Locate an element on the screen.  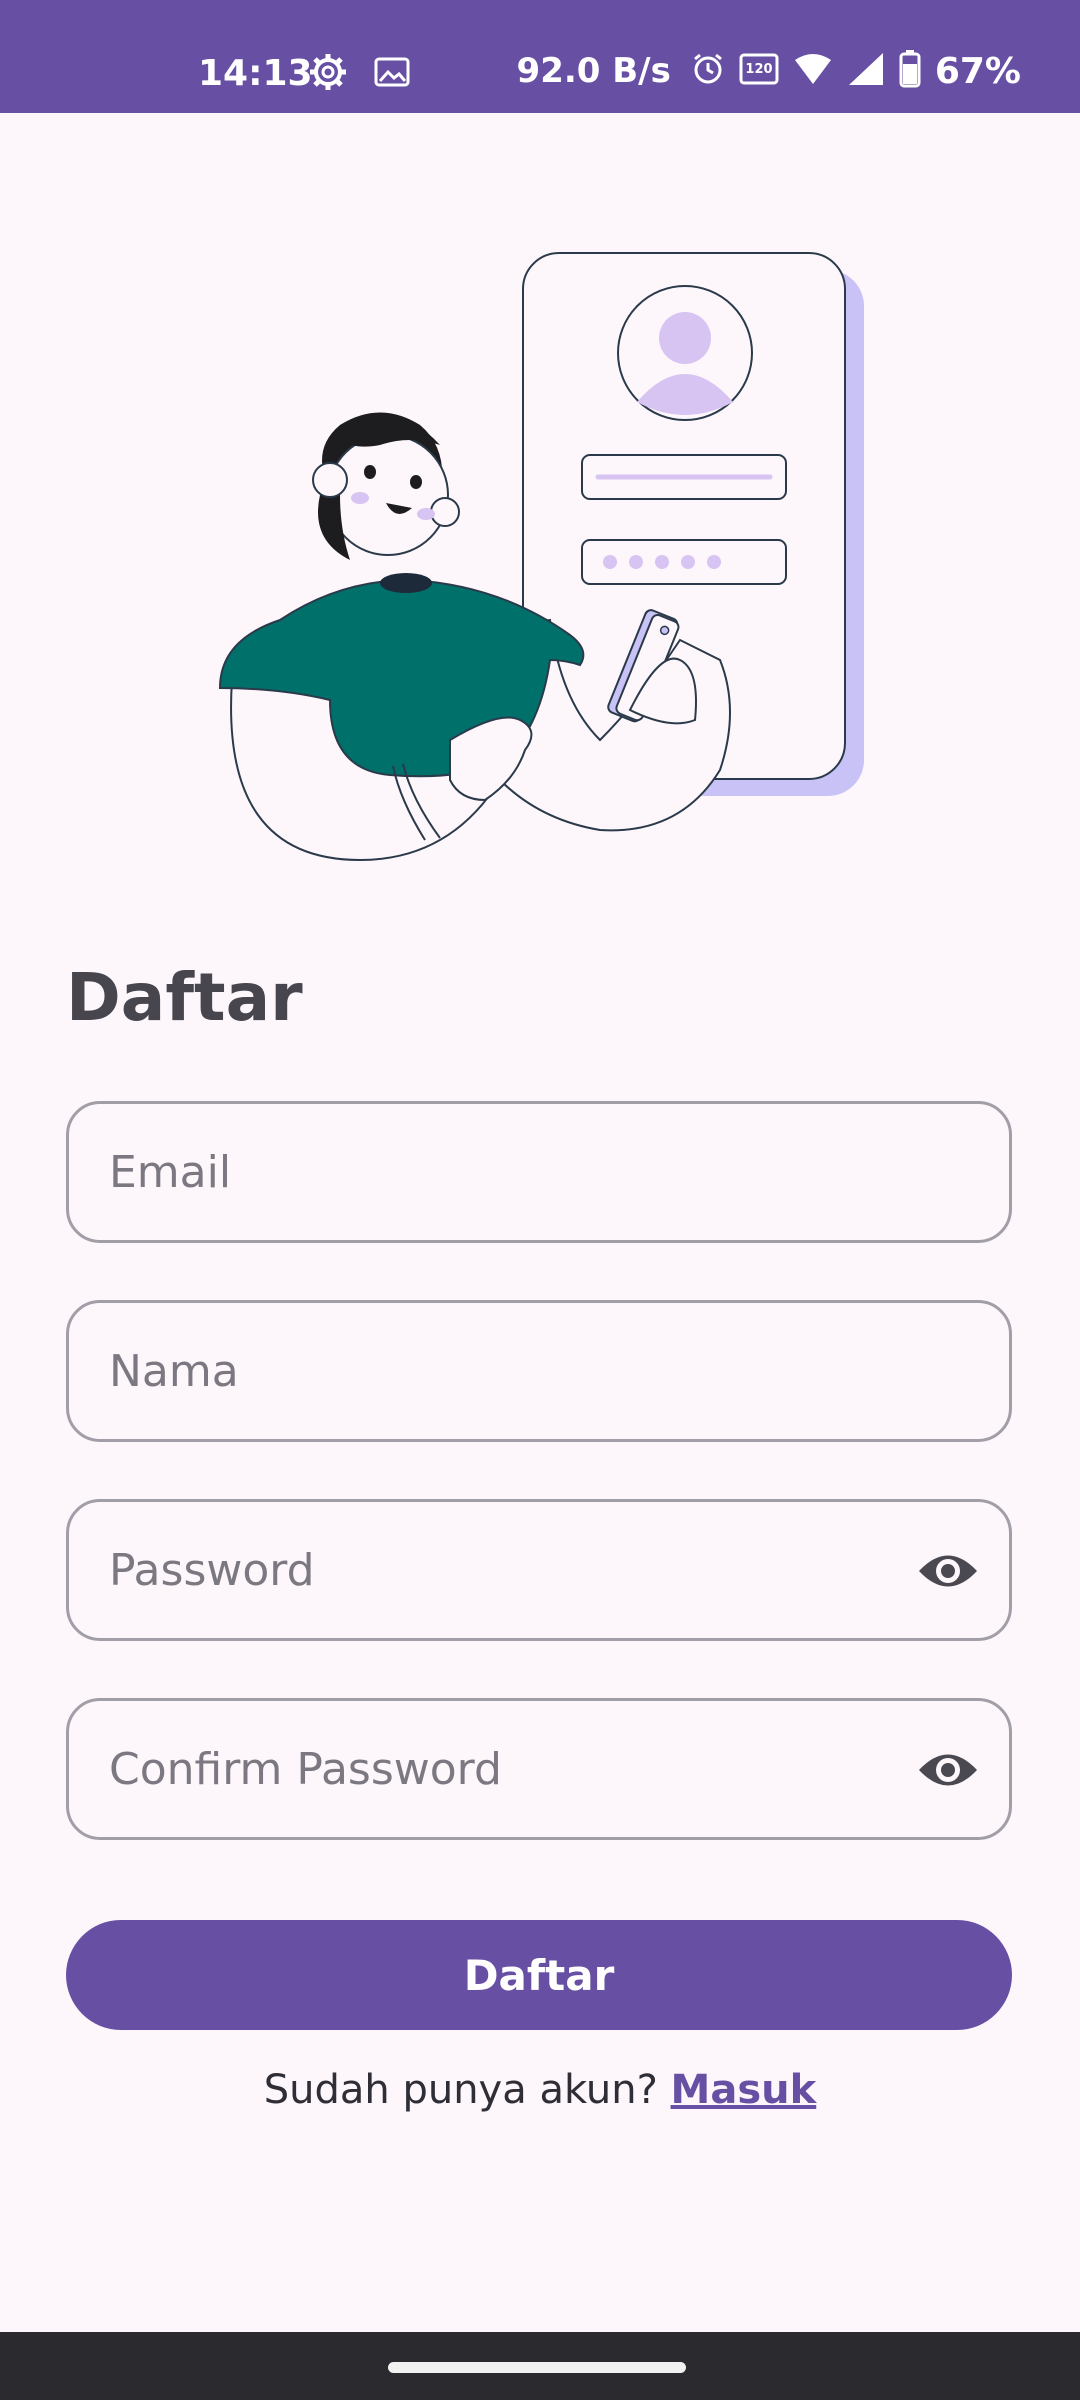
email-input is located at coordinates (509, 1172).